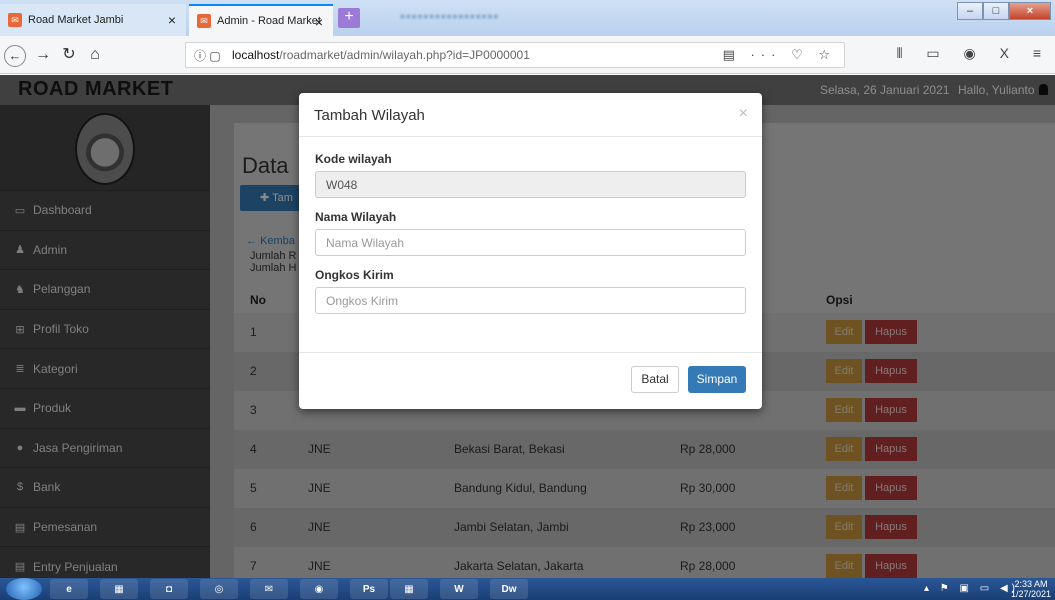  I want to click on nama-wilayah-input, so click(530, 242).